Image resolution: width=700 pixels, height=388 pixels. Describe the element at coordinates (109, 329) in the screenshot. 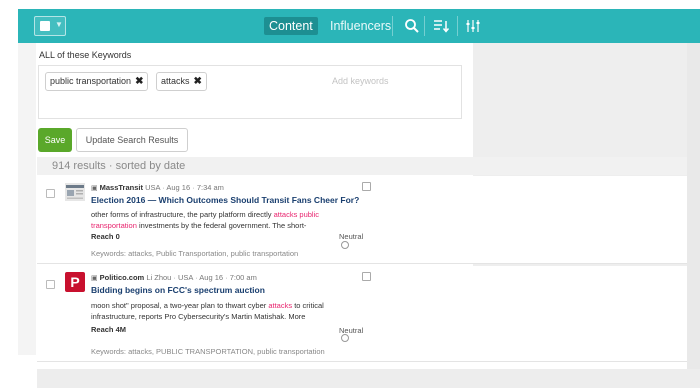

I see `reach-value: Reach 4M` at that location.